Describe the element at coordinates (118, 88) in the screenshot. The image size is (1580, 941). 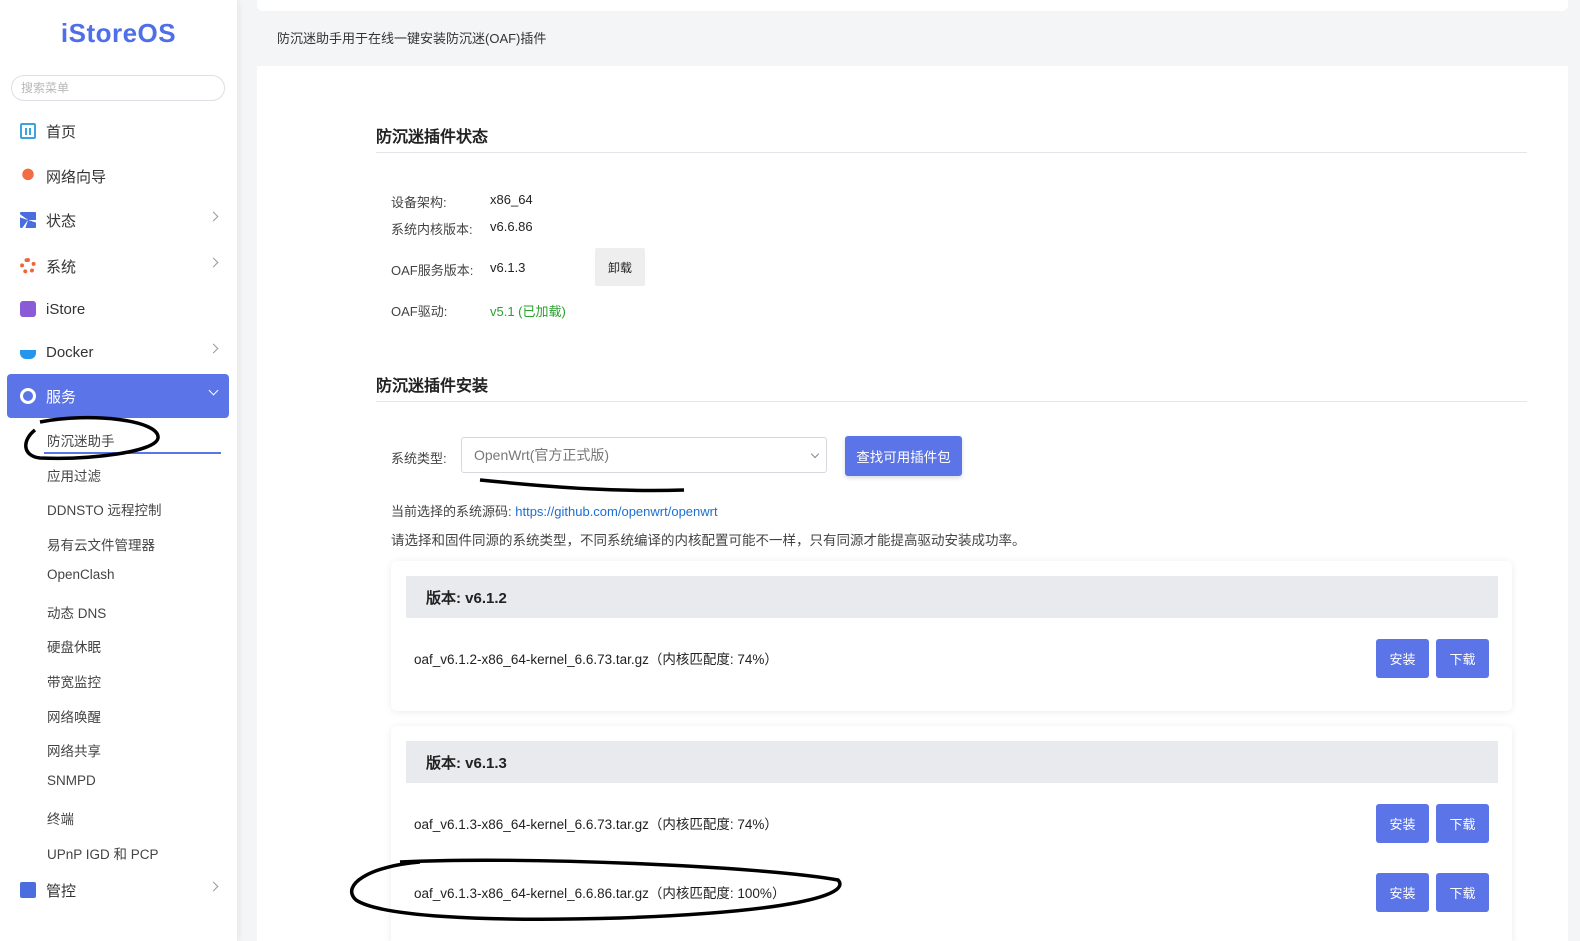
I see `menu-search-input` at that location.